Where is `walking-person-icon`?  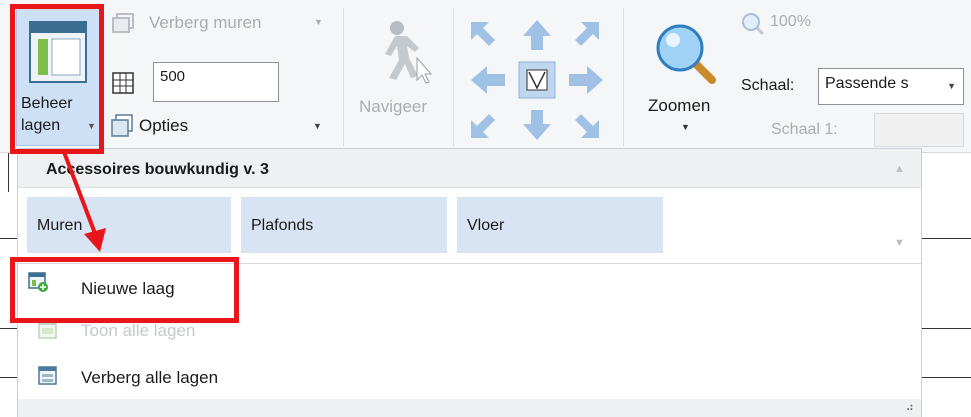 walking-person-icon is located at coordinates (409, 52).